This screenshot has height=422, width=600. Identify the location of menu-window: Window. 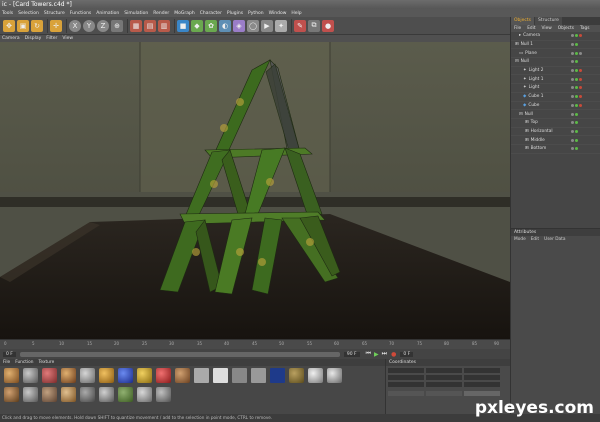
(278, 13).